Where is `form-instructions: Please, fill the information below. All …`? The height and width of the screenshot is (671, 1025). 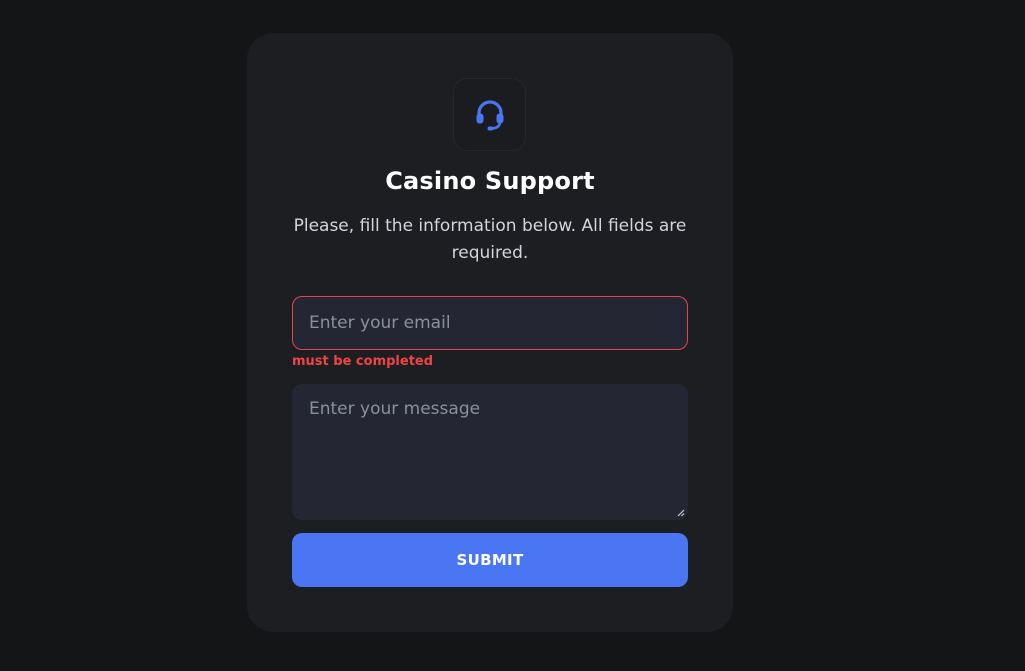 form-instructions: Please, fill the information below. All … is located at coordinates (490, 239).